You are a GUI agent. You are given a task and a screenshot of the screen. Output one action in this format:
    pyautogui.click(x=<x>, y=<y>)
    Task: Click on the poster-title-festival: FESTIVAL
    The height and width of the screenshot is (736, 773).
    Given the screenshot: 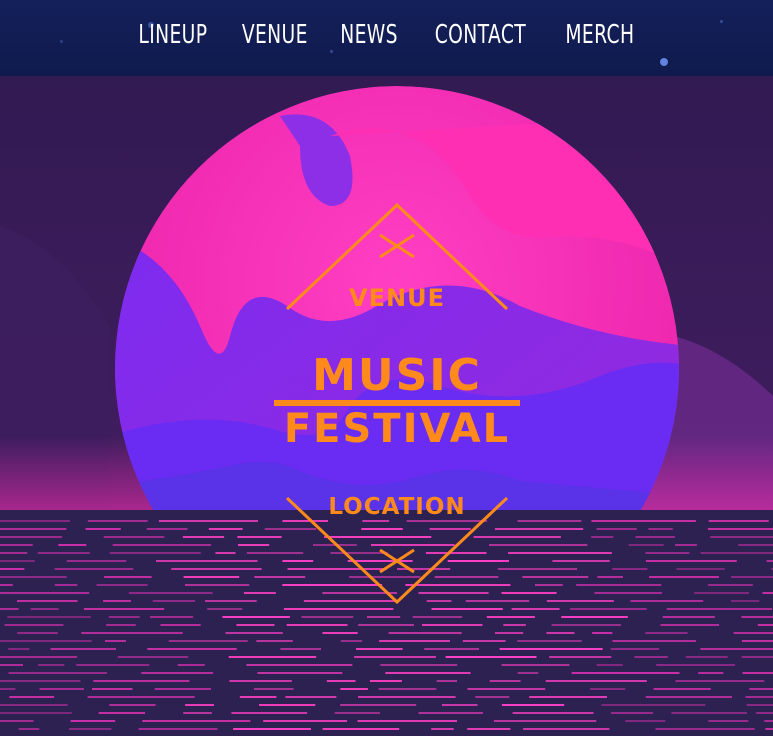 What is the action you would take?
    pyautogui.click(x=397, y=429)
    